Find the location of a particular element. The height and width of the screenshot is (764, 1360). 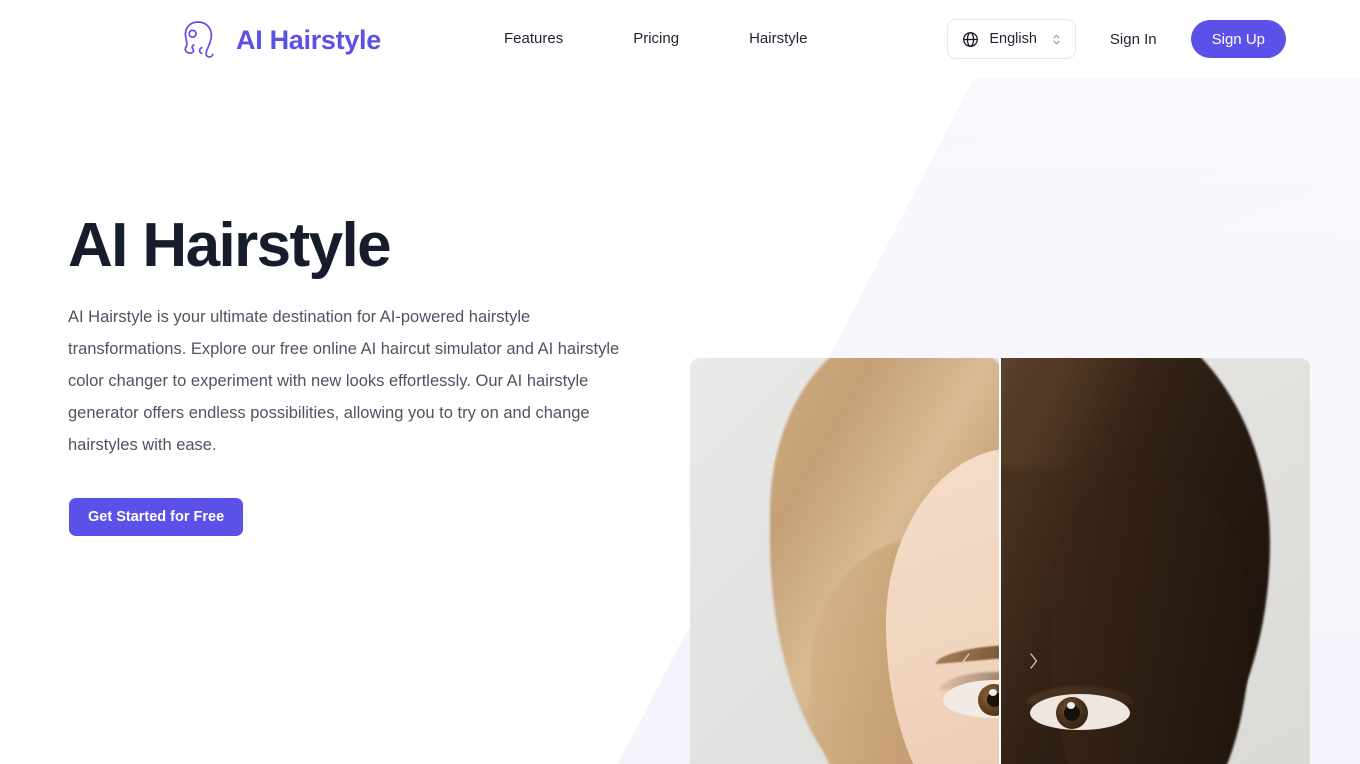

language-selector: English is located at coordinates (1011, 39).